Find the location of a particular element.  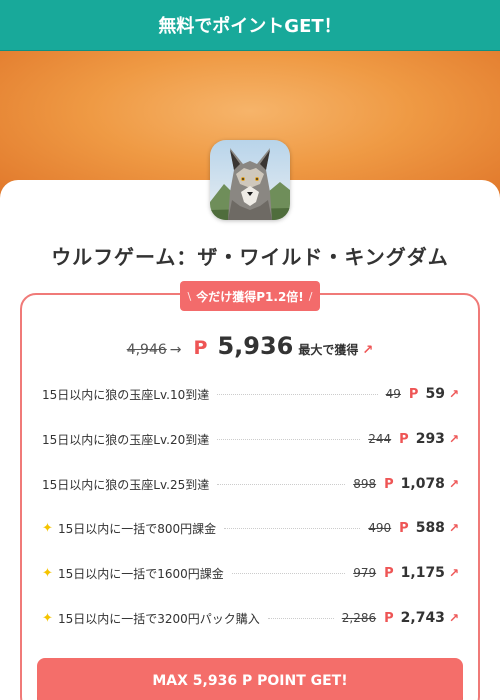

get-points-button: MAX 5,936 P POINT GET! is located at coordinates (250, 679).